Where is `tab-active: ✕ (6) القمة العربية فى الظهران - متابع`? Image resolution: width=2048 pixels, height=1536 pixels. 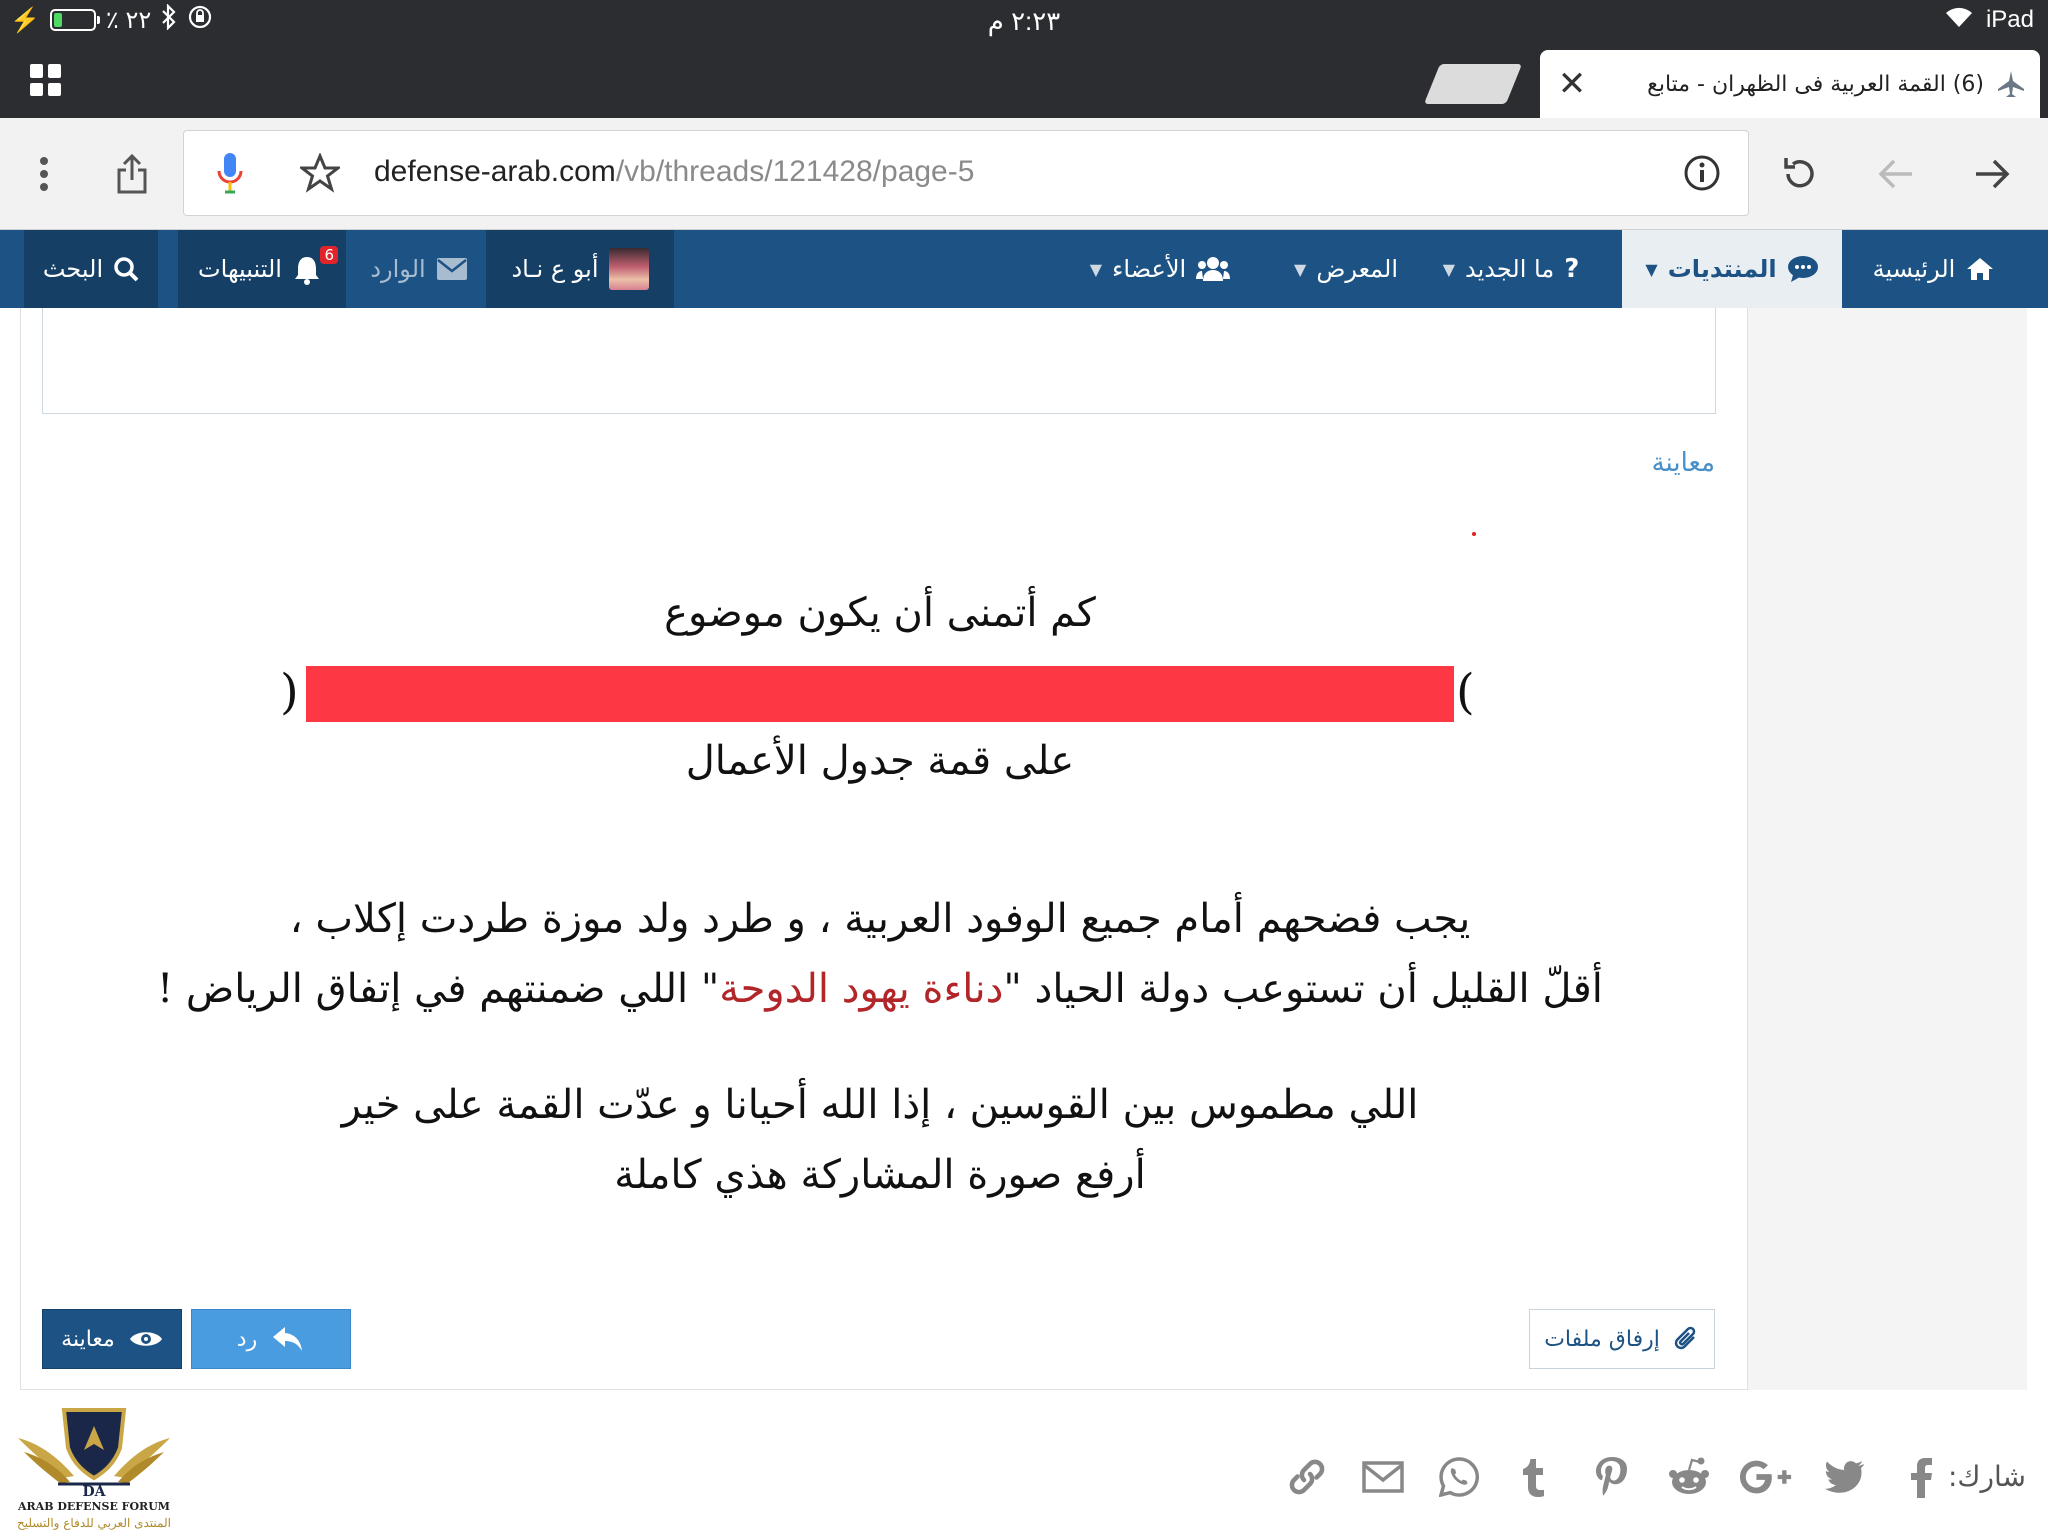 tab-active: ✕ (6) القمة العربية فى الظهران - متابع is located at coordinates (1790, 84).